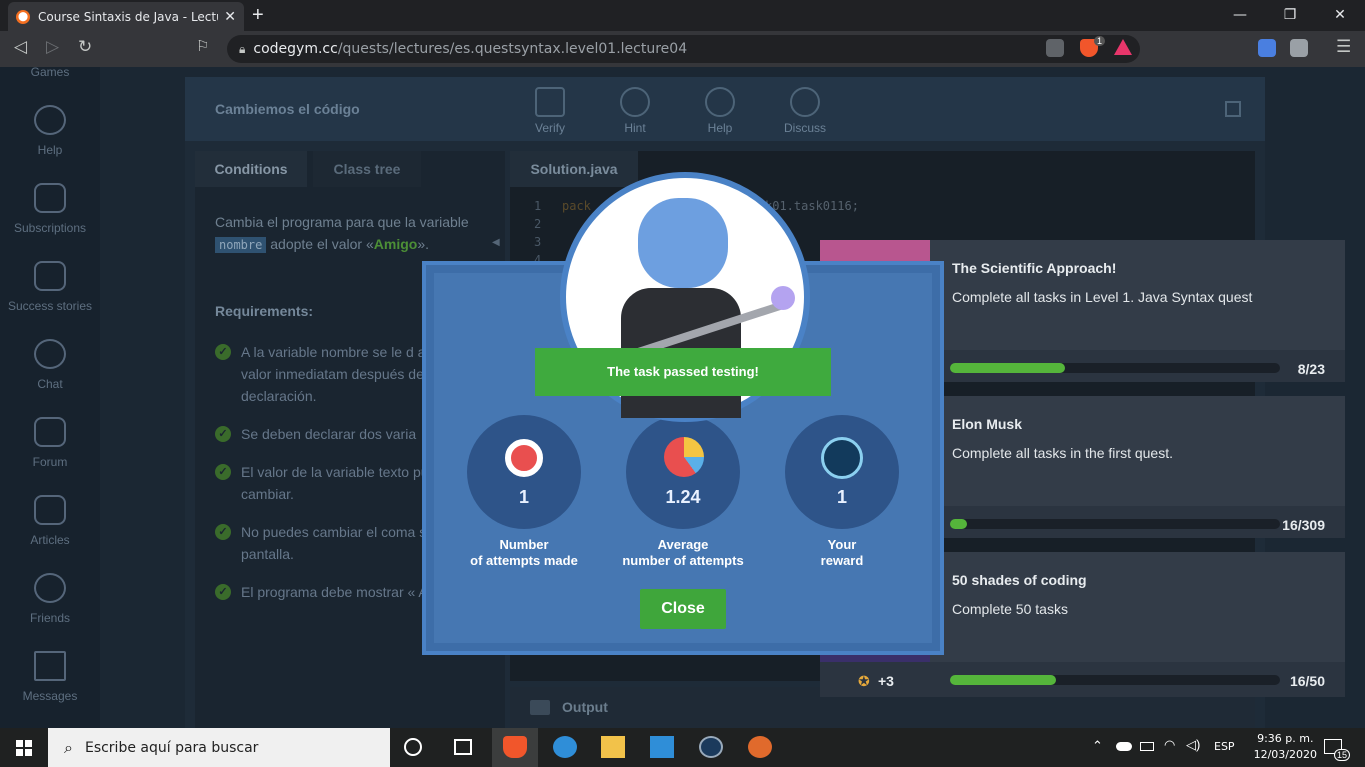 The height and width of the screenshot is (767, 1365). What do you see at coordinates (1233, 109) in the screenshot?
I see `expand-icon` at bounding box center [1233, 109].